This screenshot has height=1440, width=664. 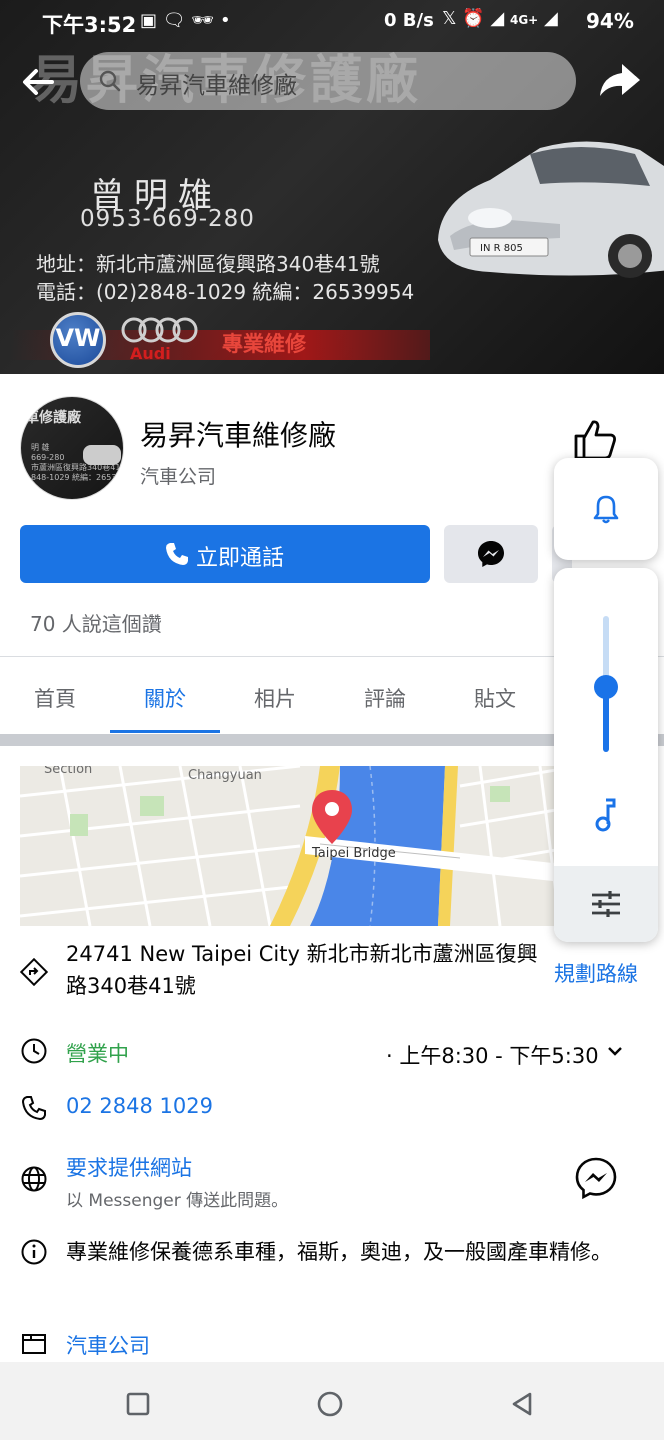 I want to click on back-icon, so click(x=522, y=1404).